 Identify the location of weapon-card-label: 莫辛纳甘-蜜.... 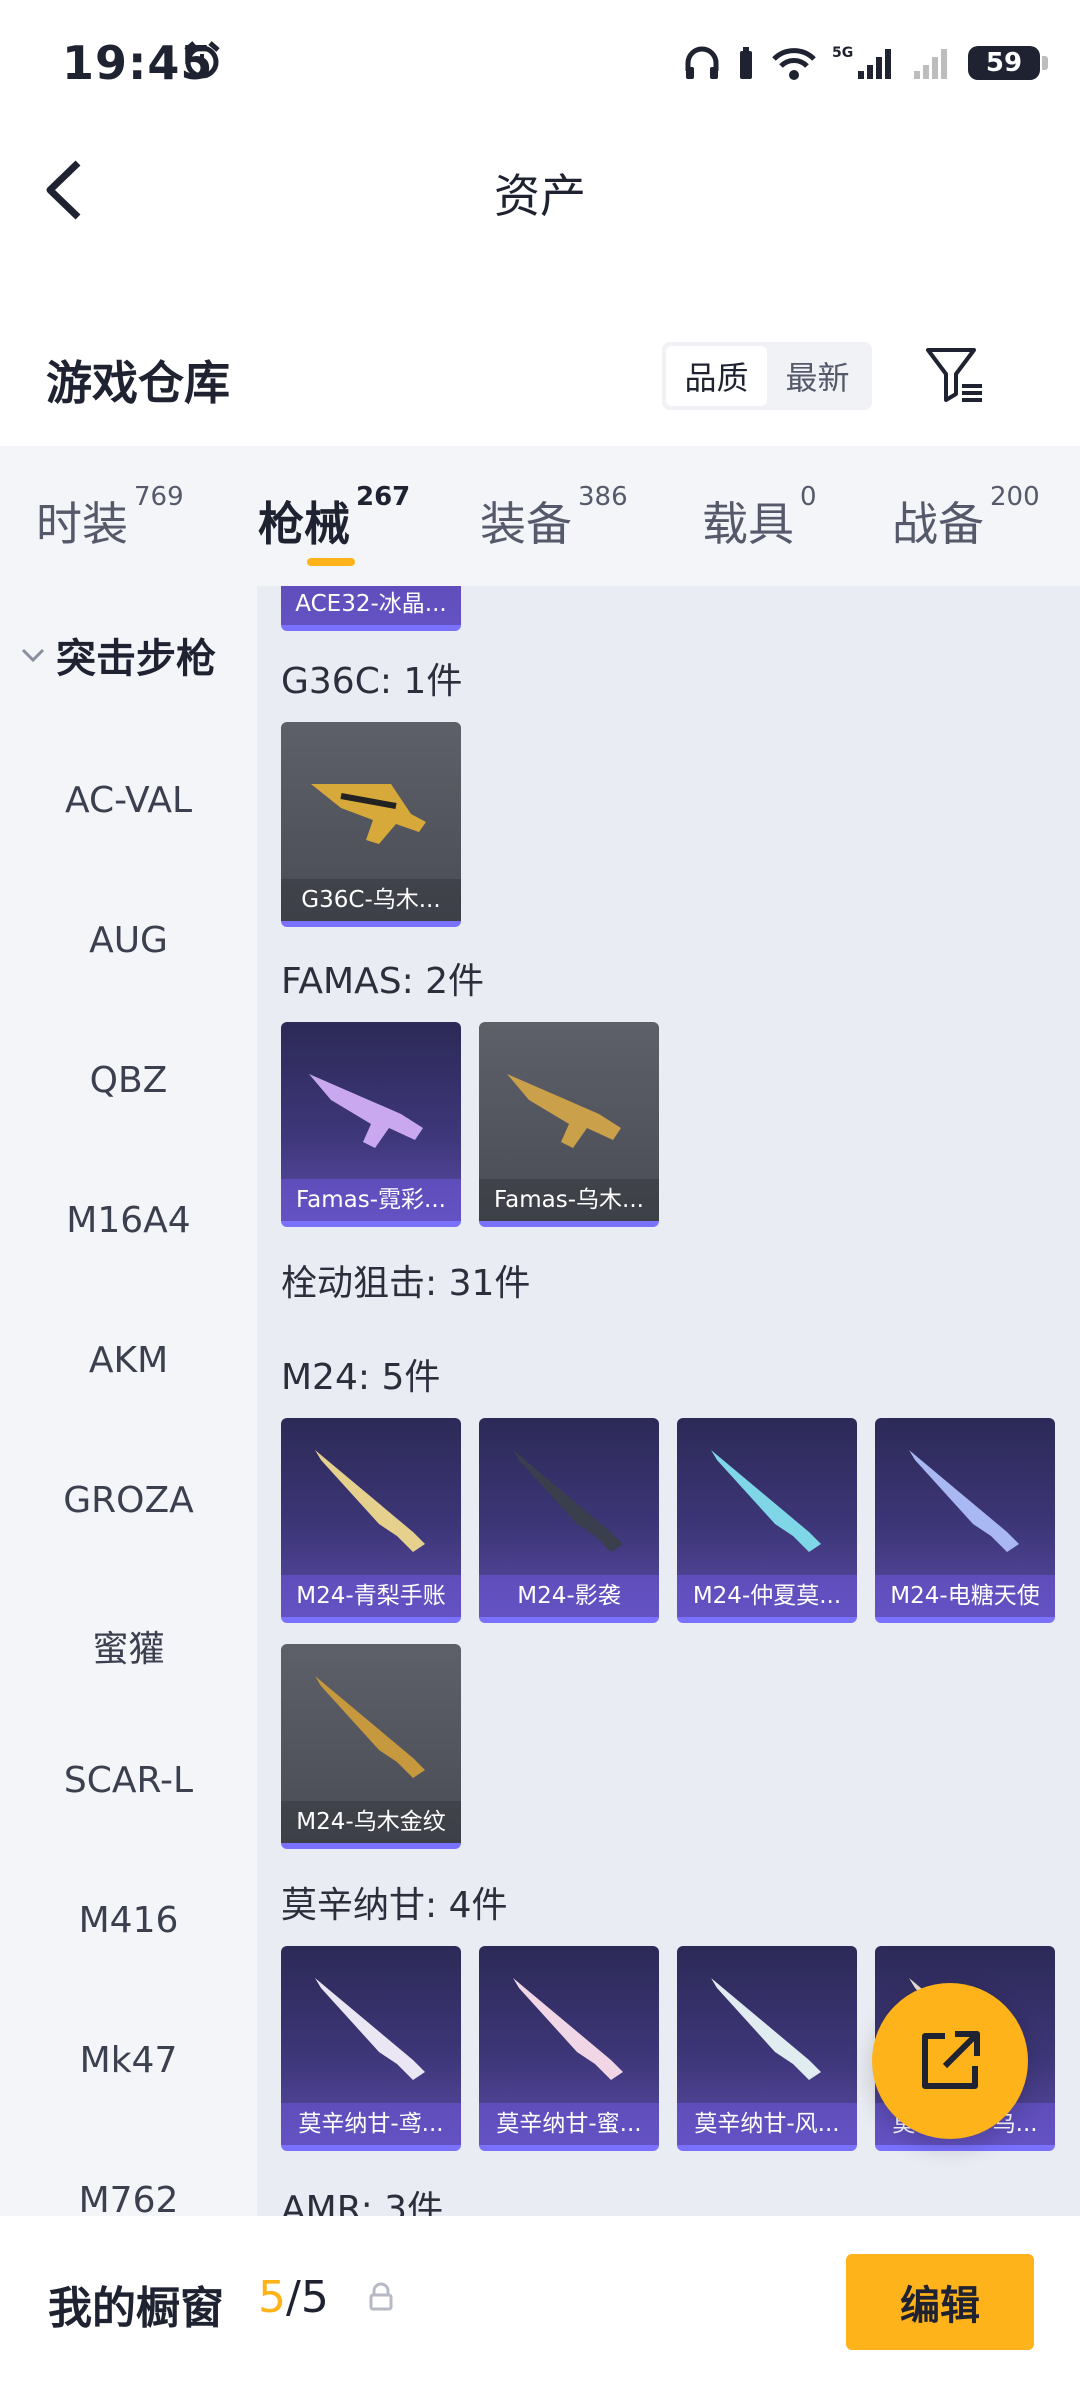
(569, 2124).